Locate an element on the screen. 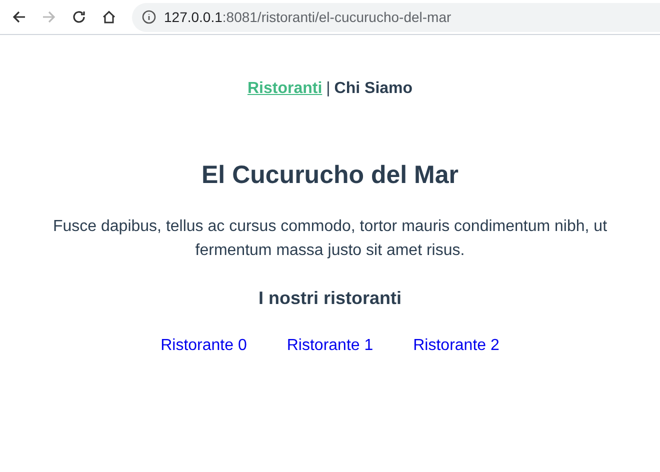 The image size is (660, 472). info-icon is located at coordinates (149, 17).